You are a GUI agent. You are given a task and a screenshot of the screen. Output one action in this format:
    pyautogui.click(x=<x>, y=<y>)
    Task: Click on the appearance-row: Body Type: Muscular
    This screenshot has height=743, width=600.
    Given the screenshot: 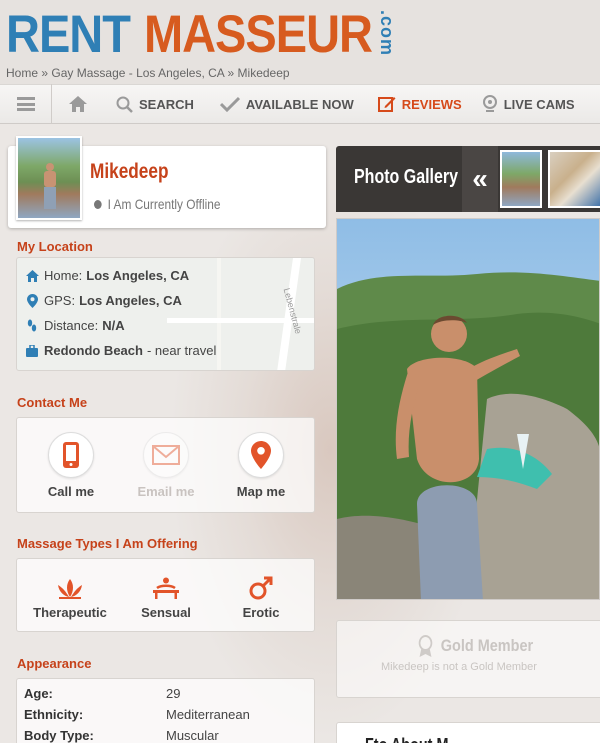 What is the action you would take?
    pyautogui.click(x=169, y=735)
    